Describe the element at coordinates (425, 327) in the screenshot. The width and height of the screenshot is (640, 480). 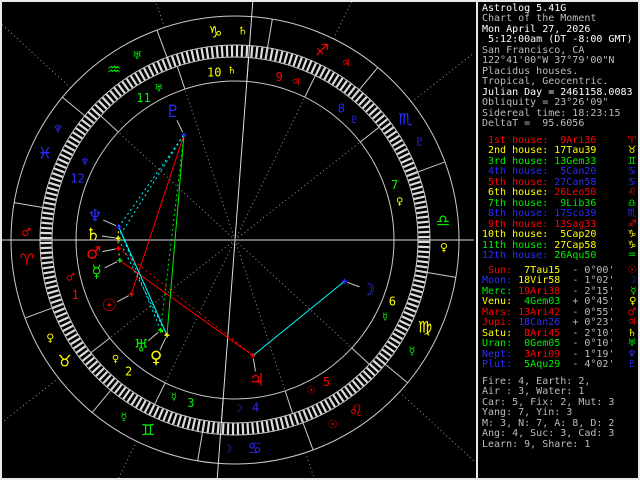
I see `sign-glyph-icon: ♍` at that location.